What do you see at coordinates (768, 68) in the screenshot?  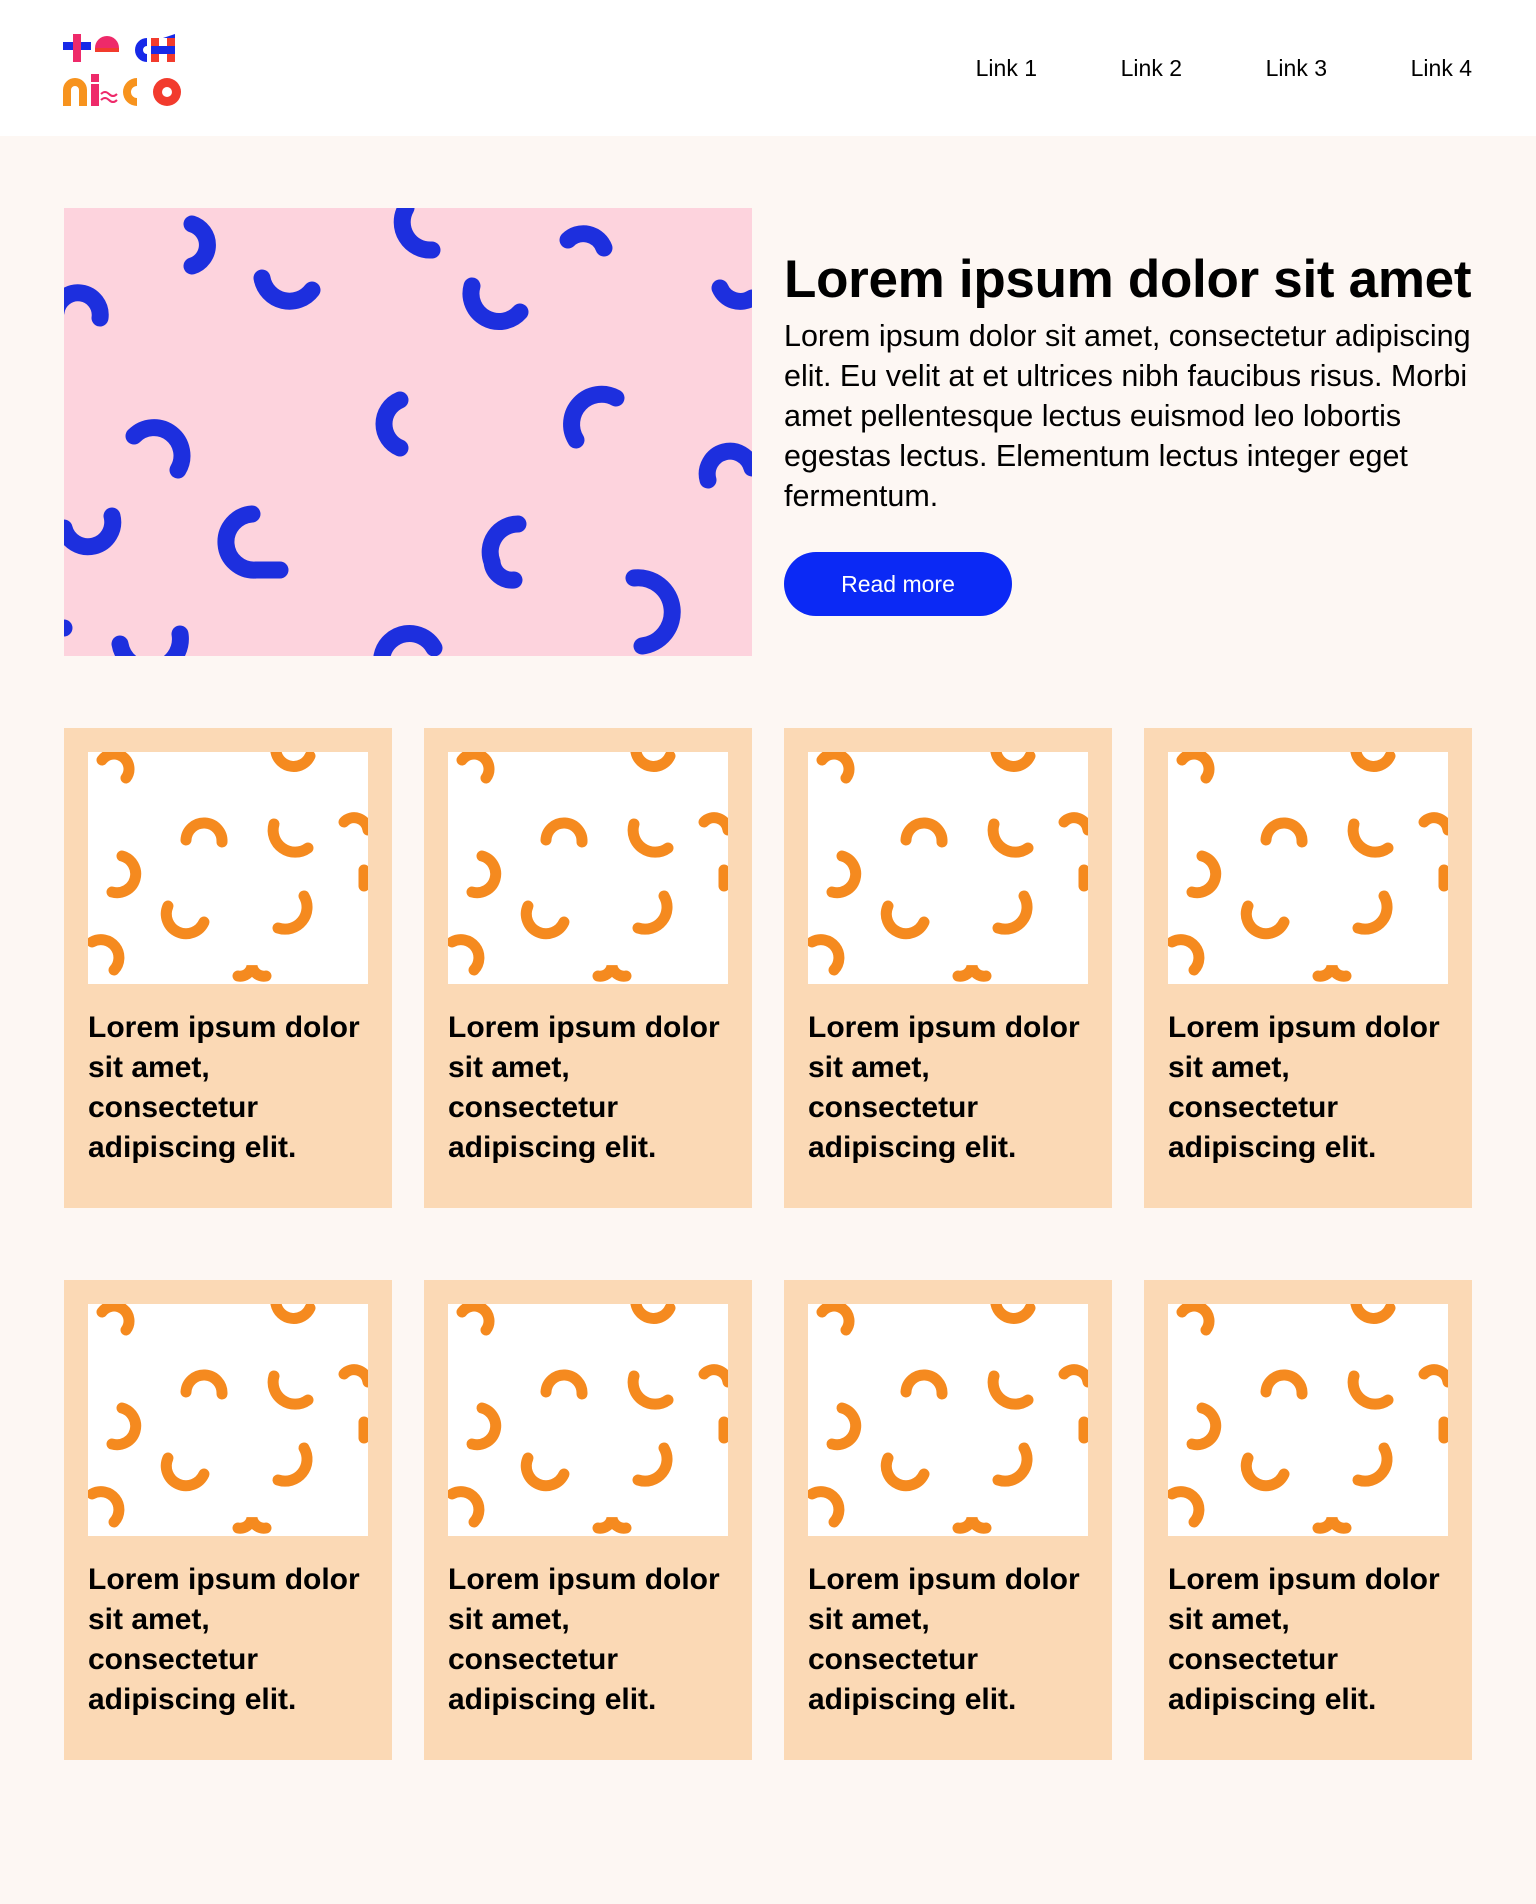 I see `site-header: Link 1 Link 2 Link 3 Link 4` at bounding box center [768, 68].